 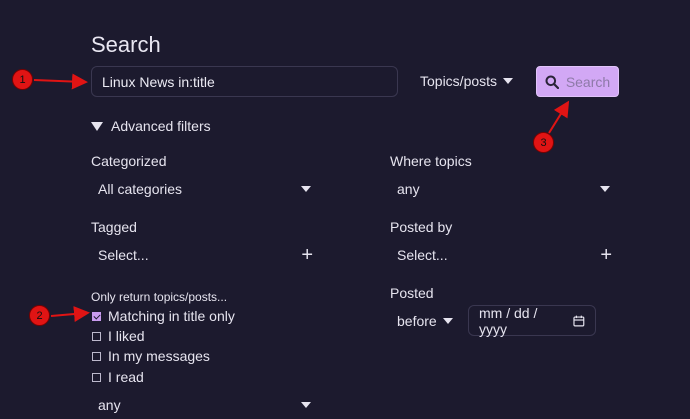 What do you see at coordinates (543, 142) in the screenshot?
I see `annotation-marker-3: 3` at bounding box center [543, 142].